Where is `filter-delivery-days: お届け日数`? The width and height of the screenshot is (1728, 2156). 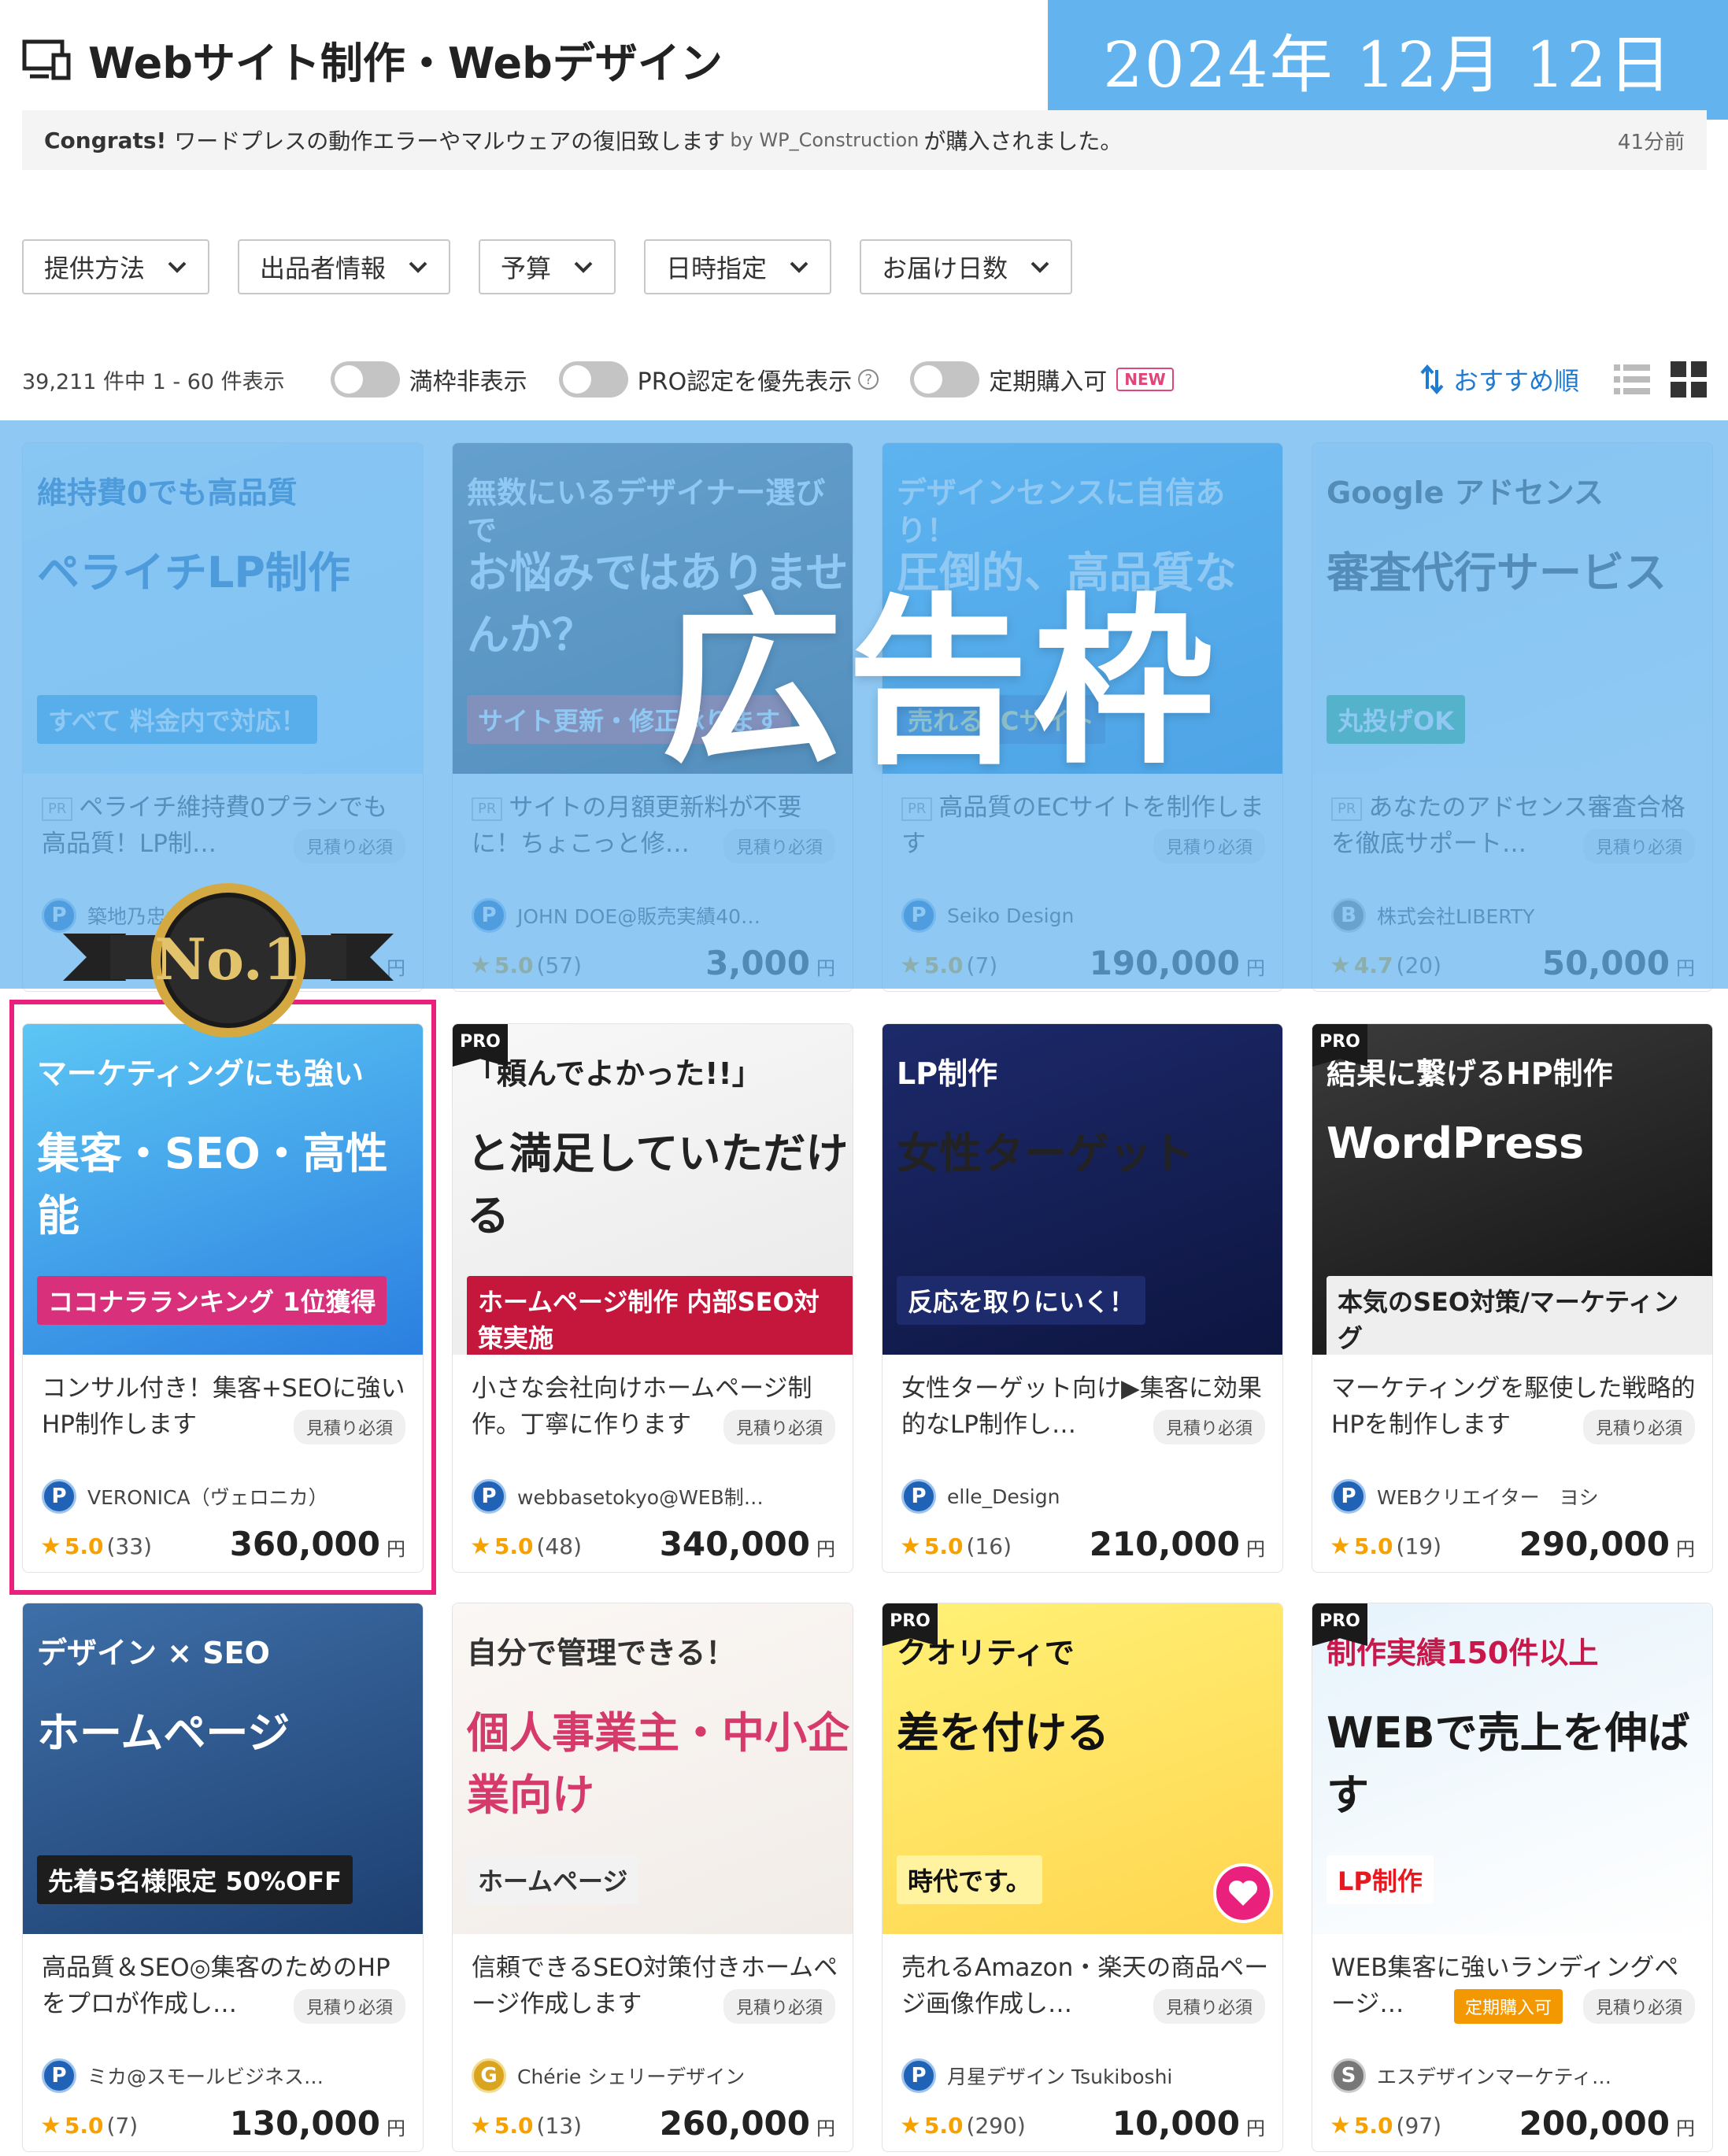
filter-delivery-days: お届け日数 is located at coordinates (966, 266).